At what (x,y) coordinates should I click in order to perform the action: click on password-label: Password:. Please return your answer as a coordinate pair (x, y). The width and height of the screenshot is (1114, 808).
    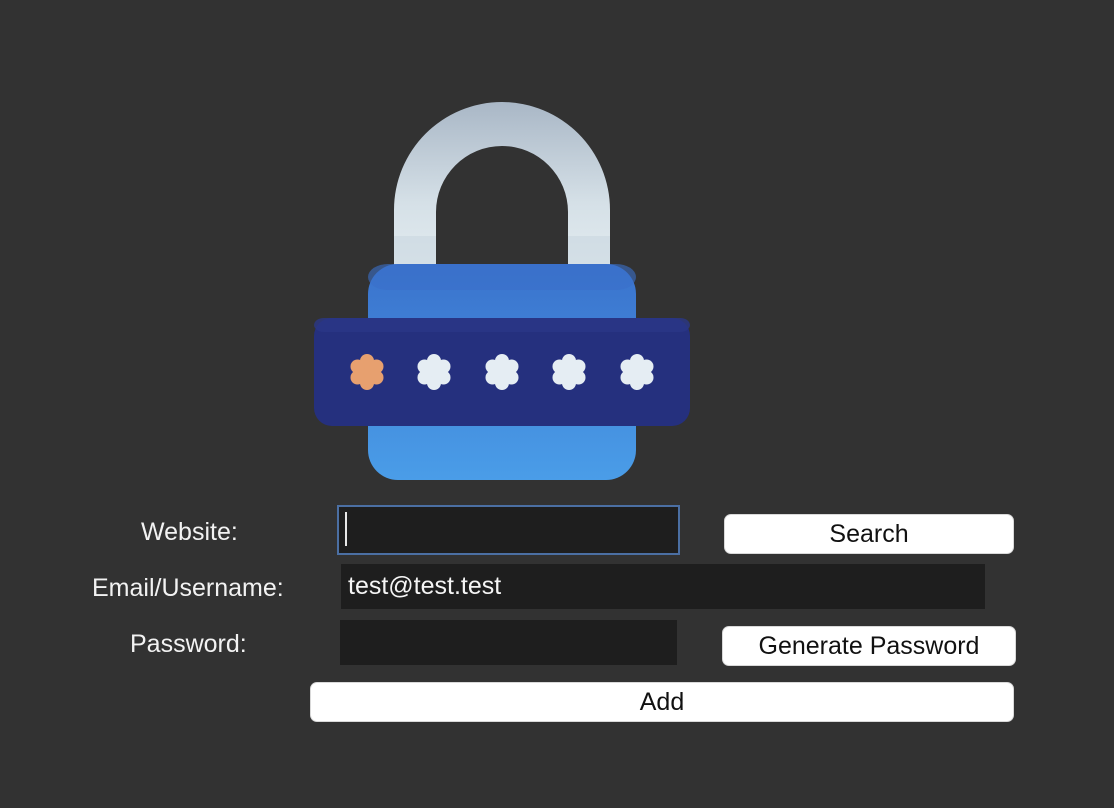
    Looking at the image, I should click on (188, 644).